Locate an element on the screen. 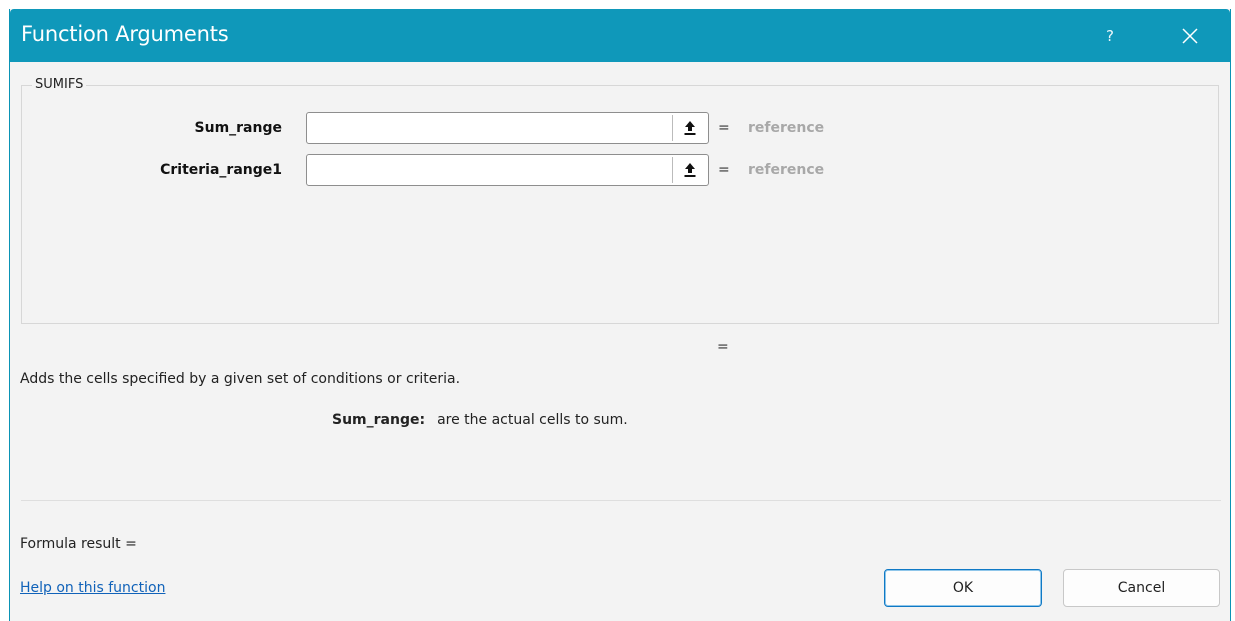 This screenshot has width=1235, height=621. sum-range-input is located at coordinates (507, 128).